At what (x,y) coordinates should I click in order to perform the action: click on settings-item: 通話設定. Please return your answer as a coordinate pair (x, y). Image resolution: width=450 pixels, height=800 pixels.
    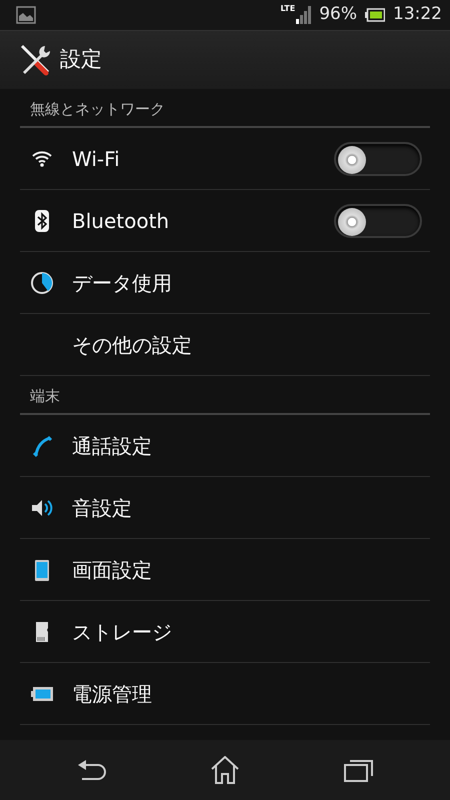
    Looking at the image, I should click on (225, 446).